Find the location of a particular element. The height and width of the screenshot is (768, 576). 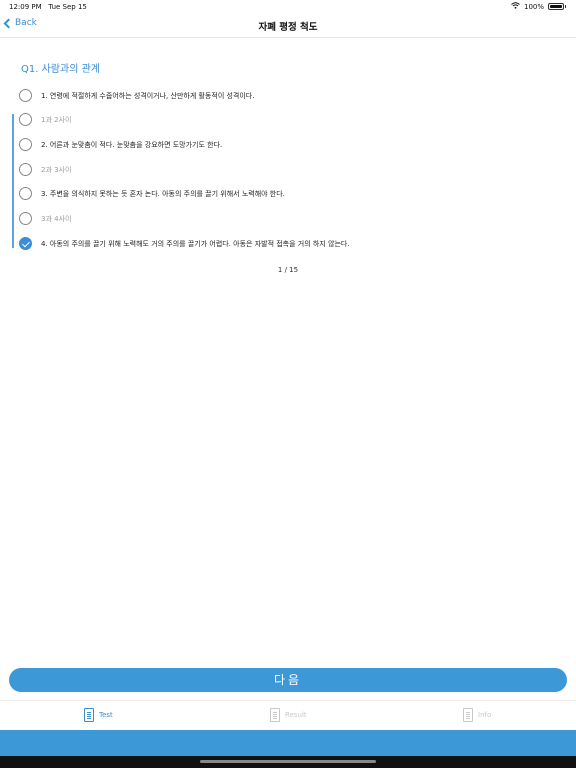

tab-label: Result is located at coordinates (296, 715).